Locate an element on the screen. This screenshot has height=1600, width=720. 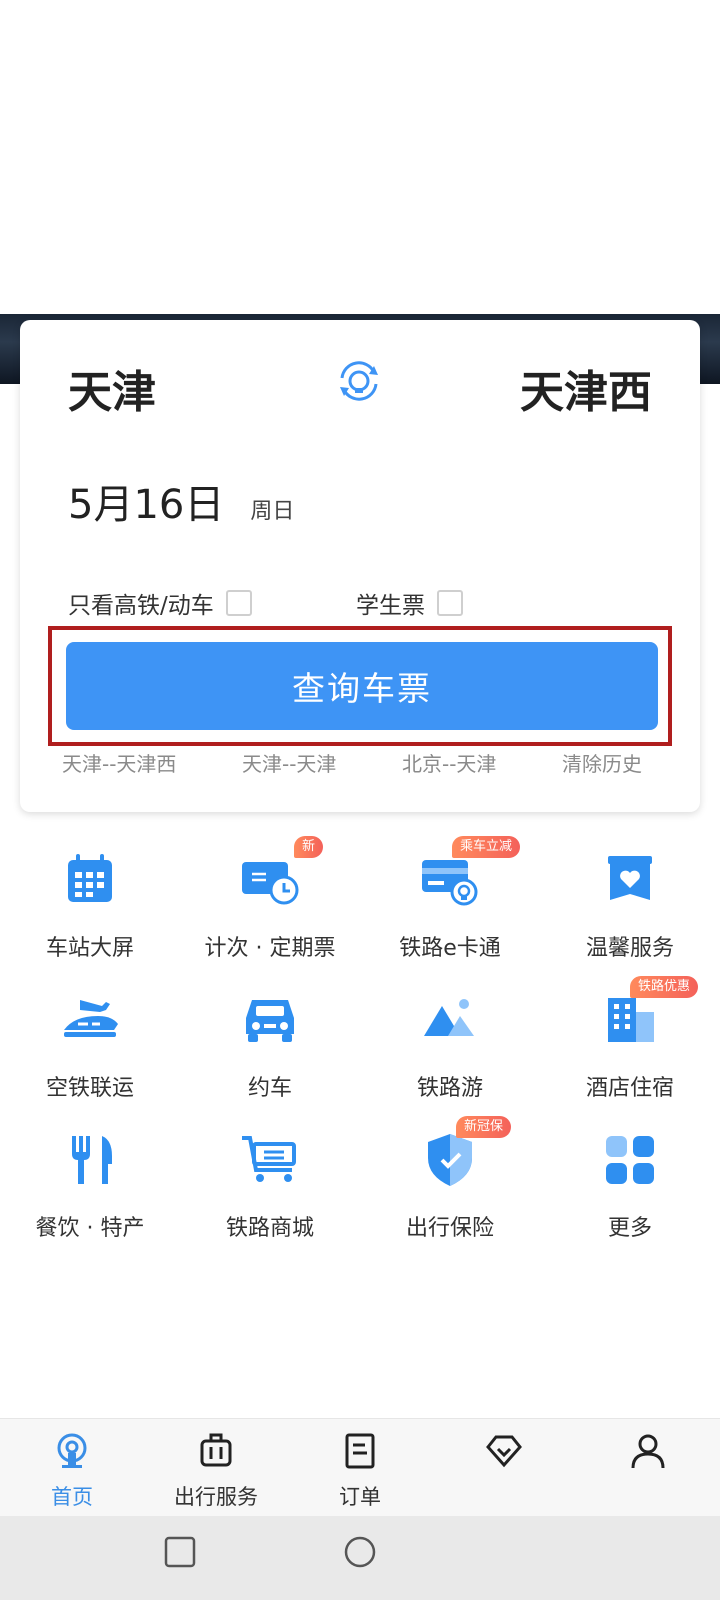
service-count-ticket: 新 计次 · 定期票 is located at coordinates (270, 907).